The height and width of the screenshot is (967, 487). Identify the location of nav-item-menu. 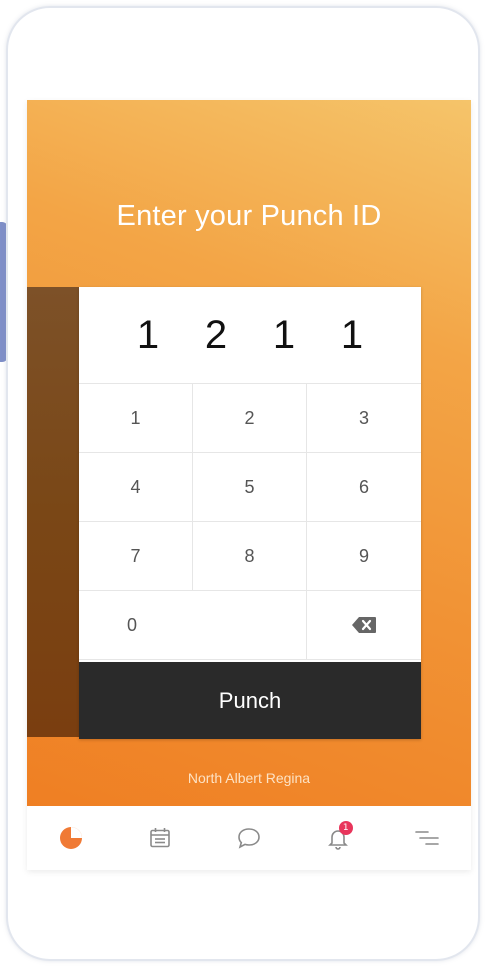
(427, 838).